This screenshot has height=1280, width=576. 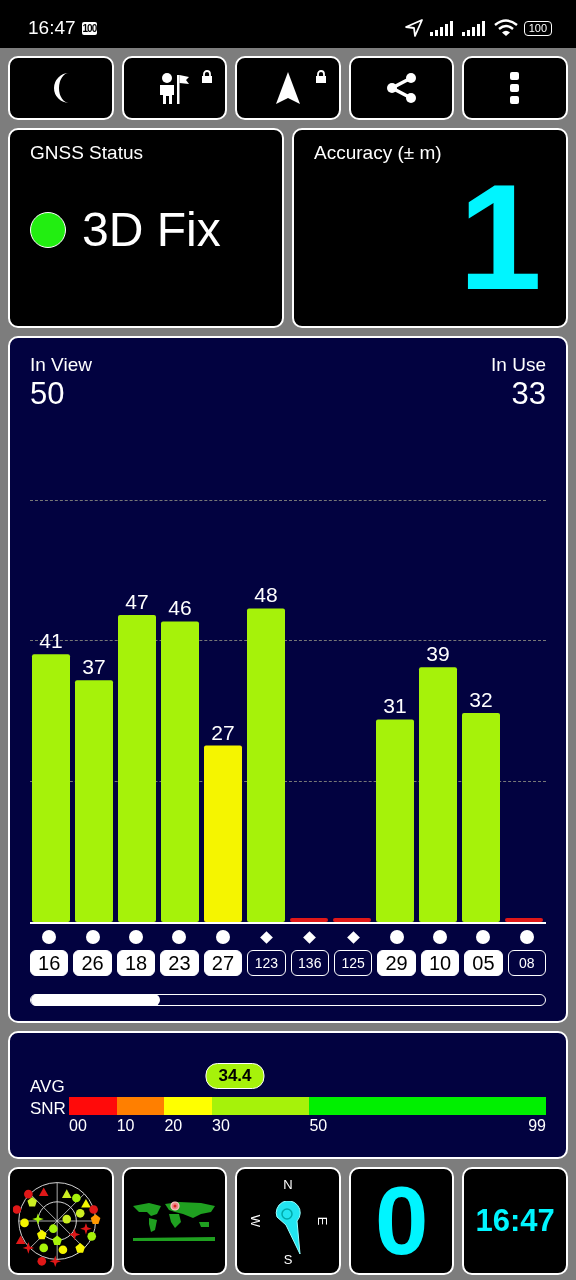 What do you see at coordinates (61, 1221) in the screenshot?
I see `sky-plot-button` at bounding box center [61, 1221].